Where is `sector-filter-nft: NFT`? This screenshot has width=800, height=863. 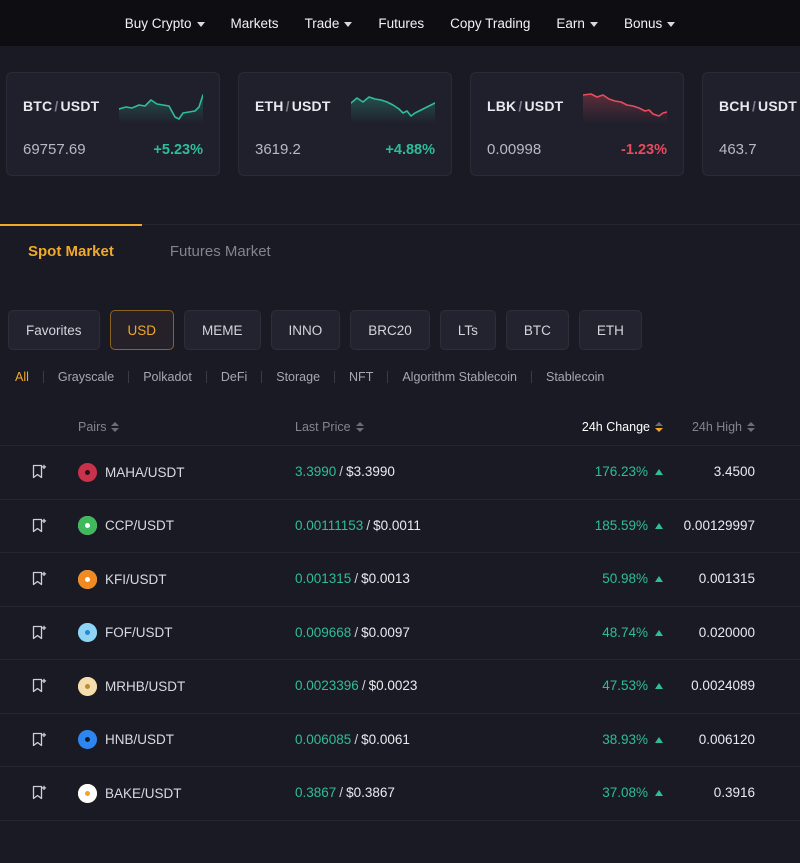
sector-filter-nft: NFT is located at coordinates (361, 377).